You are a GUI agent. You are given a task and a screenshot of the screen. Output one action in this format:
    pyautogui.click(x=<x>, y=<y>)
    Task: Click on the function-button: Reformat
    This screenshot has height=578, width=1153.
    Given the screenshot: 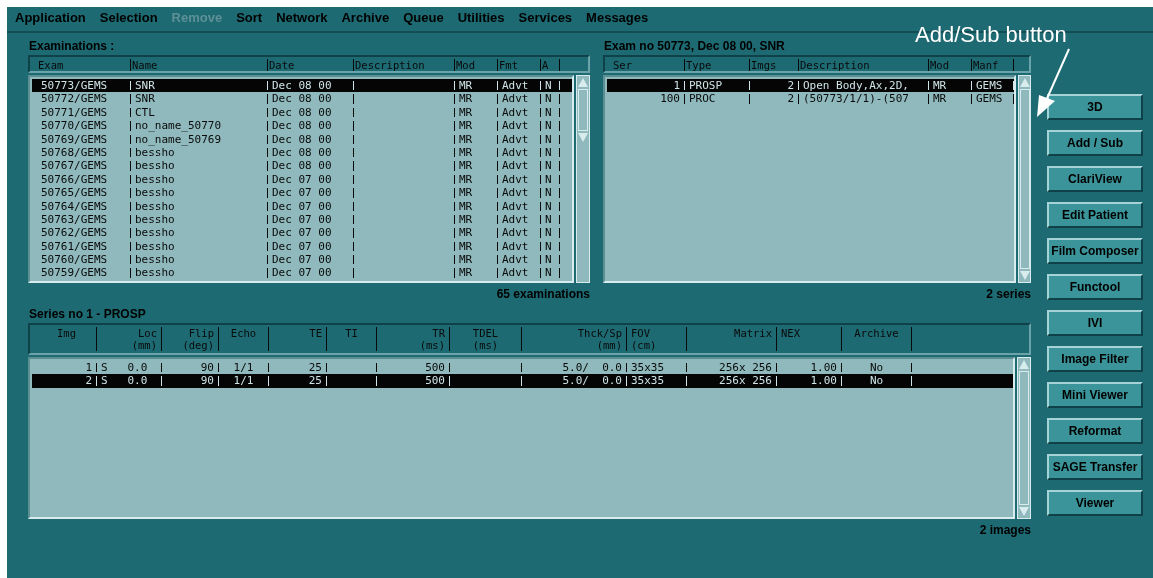 What is the action you would take?
    pyautogui.click(x=1095, y=431)
    